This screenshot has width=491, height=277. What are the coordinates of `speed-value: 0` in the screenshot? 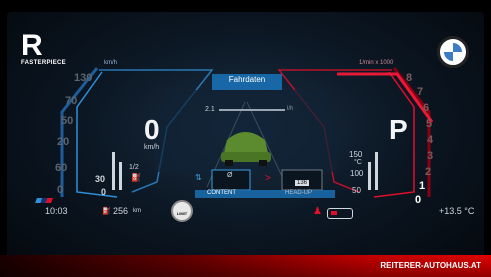 It's located at (152, 129).